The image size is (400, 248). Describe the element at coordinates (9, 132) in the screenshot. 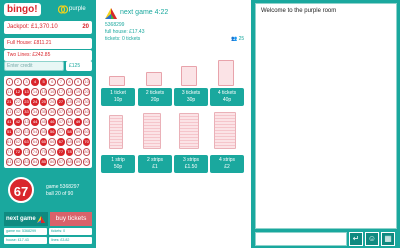

I see `number-ball: 51` at that location.